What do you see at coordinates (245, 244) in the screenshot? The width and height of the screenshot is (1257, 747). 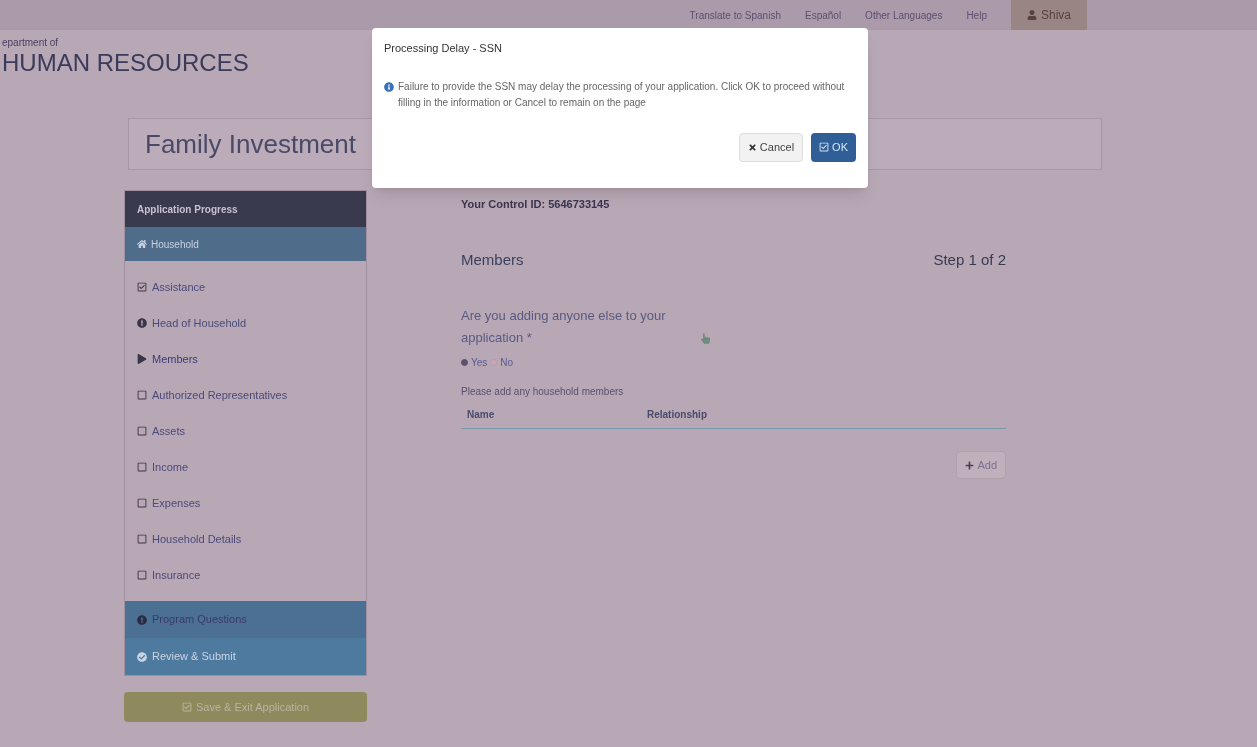 I see `sidebar-section: Household` at bounding box center [245, 244].